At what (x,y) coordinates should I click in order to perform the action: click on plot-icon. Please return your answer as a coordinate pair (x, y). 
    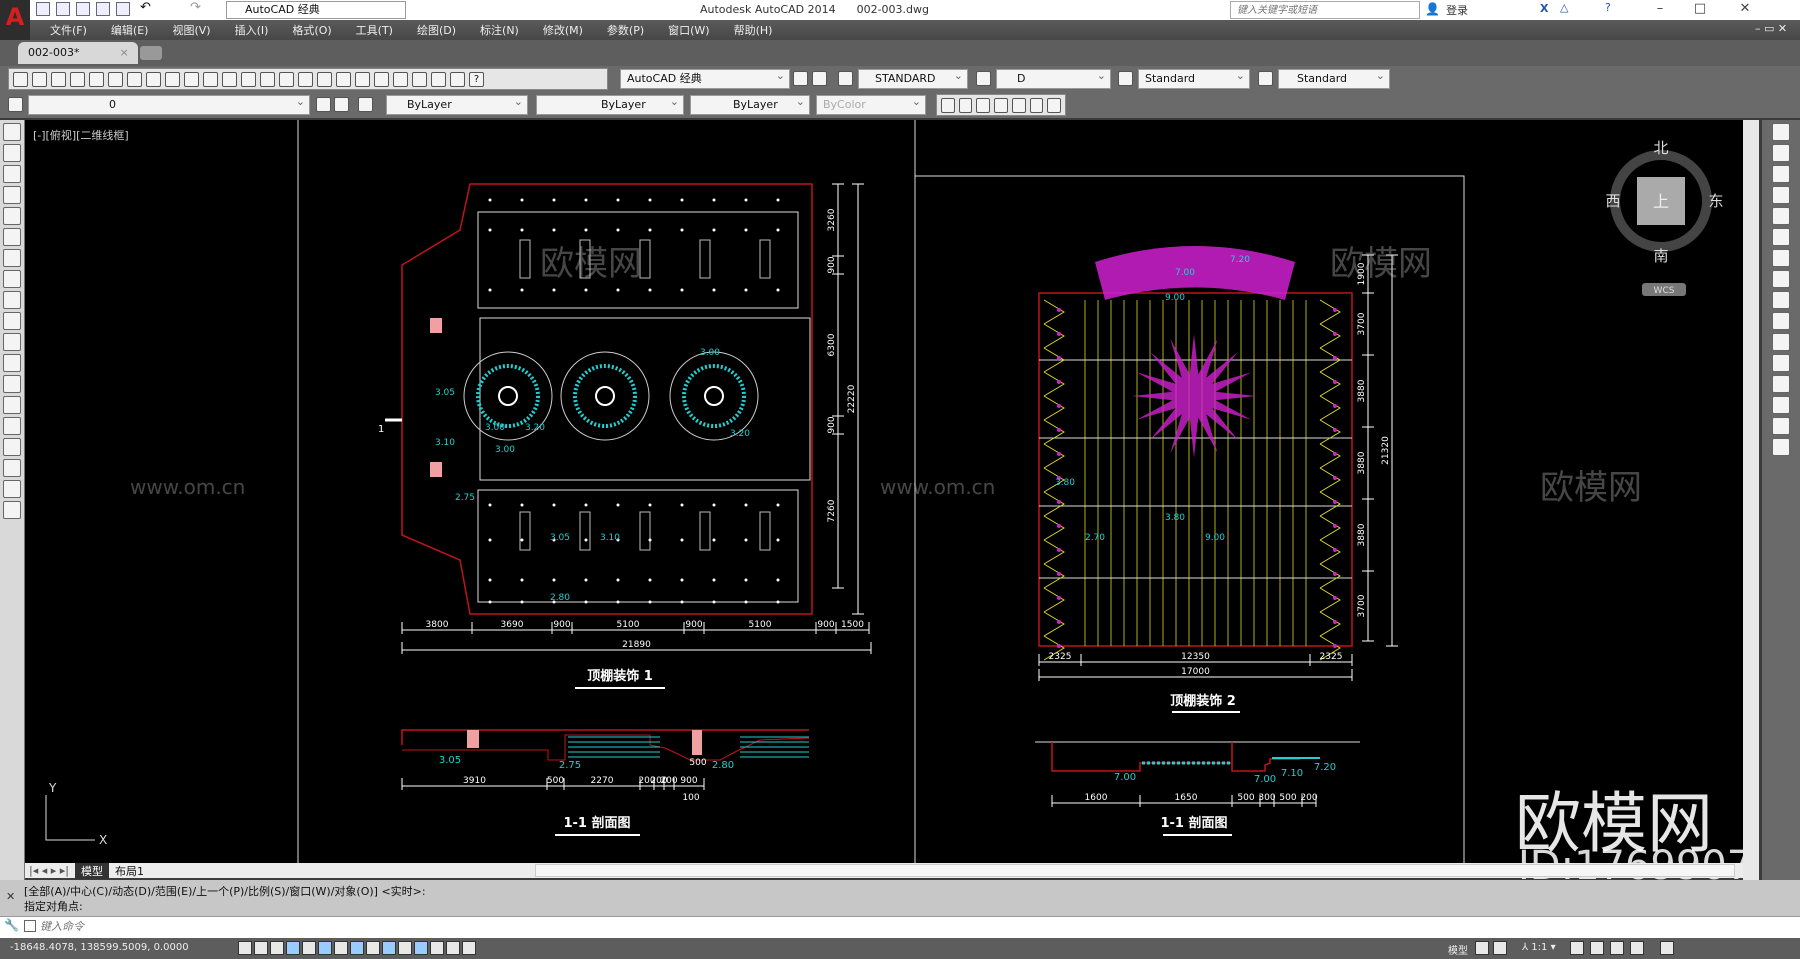
    Looking at the image, I should click on (77, 79).